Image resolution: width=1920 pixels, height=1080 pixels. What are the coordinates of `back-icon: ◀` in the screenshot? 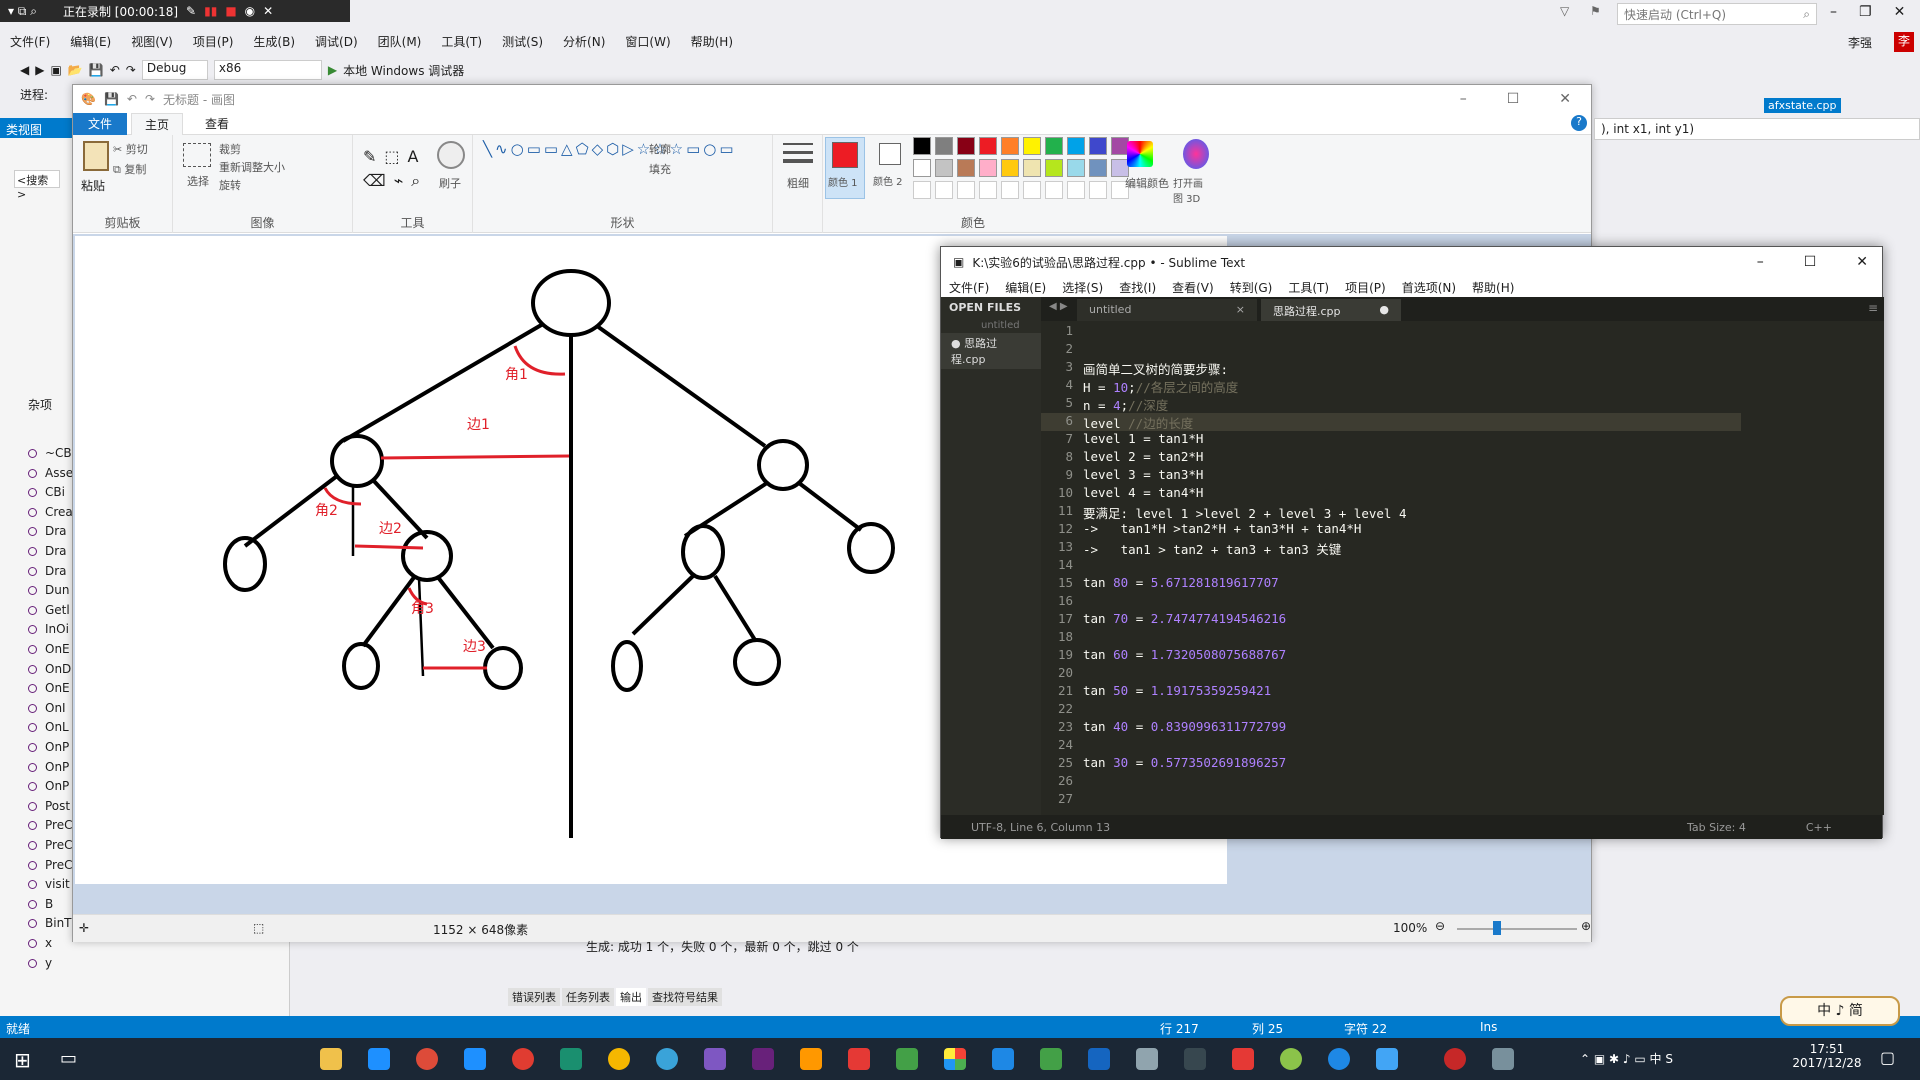 It's located at (24, 70).